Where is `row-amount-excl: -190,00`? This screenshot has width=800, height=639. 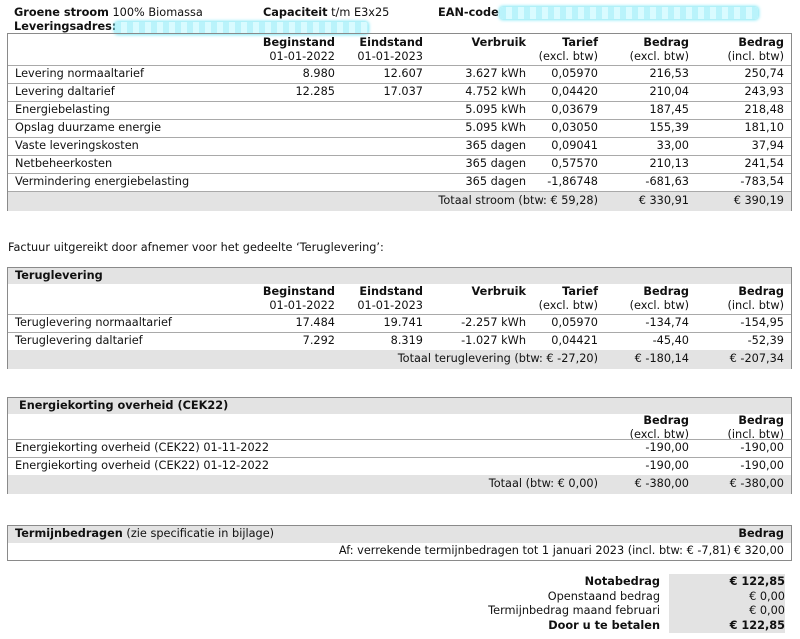
row-amount-excl: -190,00 is located at coordinates (667, 447).